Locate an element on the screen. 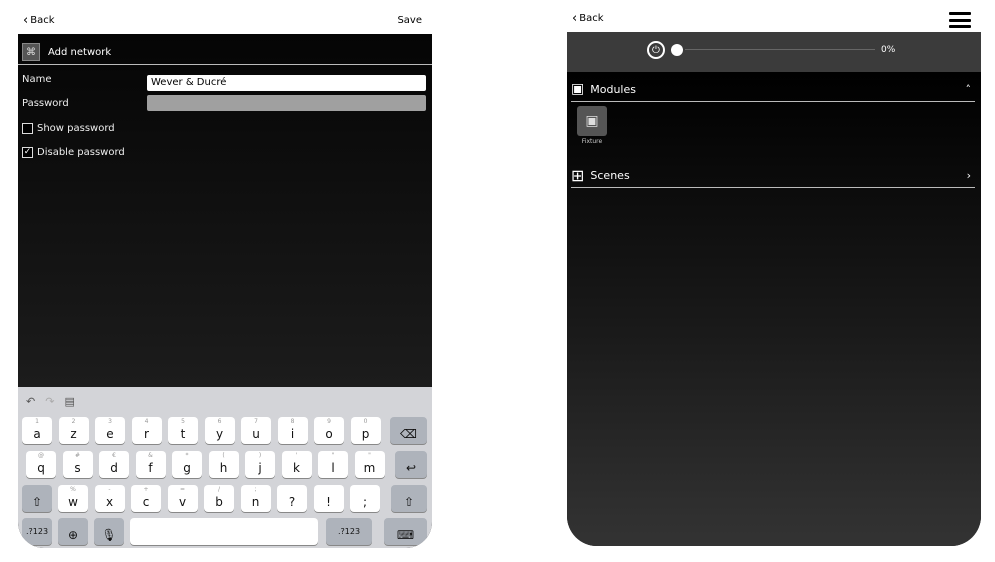 The height and width of the screenshot is (562, 995). key-r: 4r is located at coordinates (146, 430).